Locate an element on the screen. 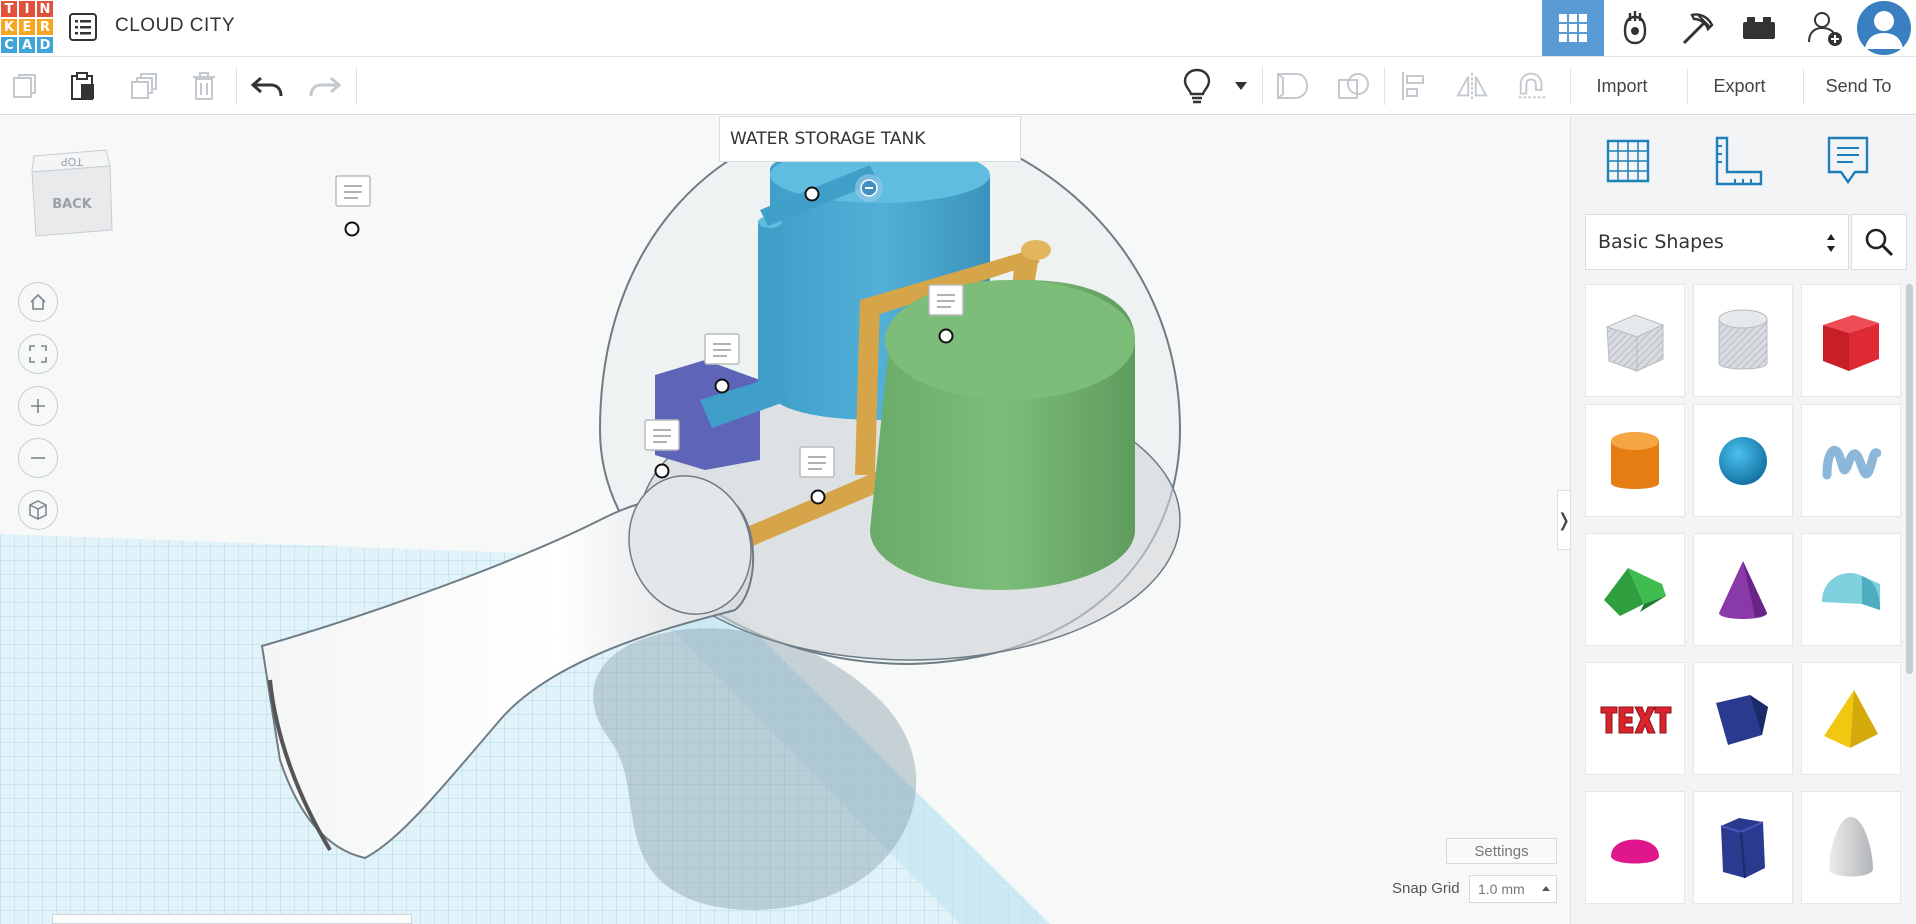 Image resolution: width=1916 pixels, height=924 pixels. dropdown-caret-icon is located at coordinates (1241, 86).